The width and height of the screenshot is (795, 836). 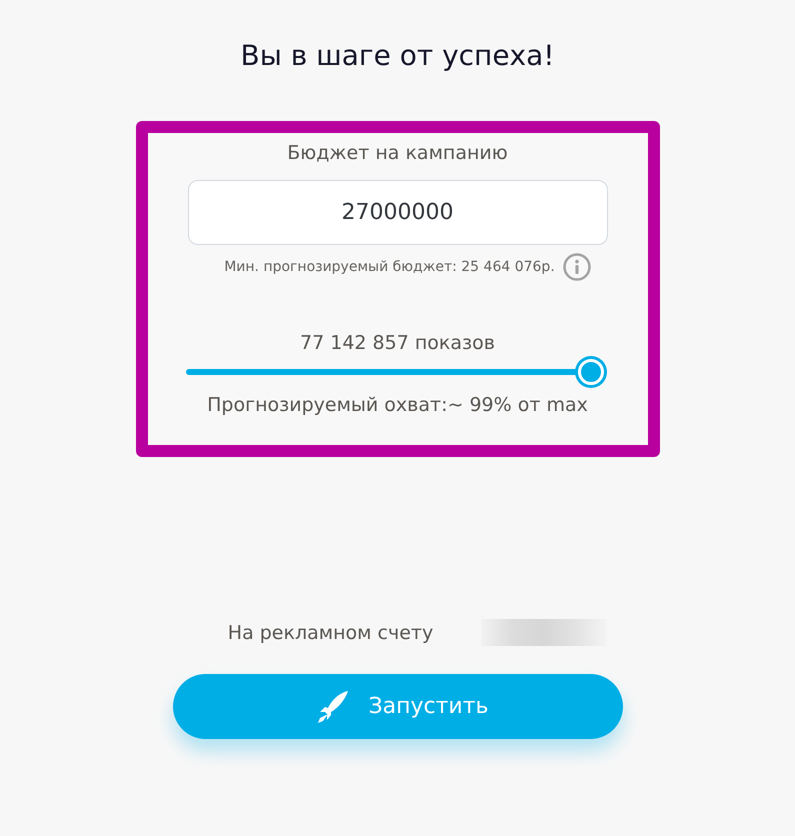 I want to click on rocket-icon, so click(x=332, y=707).